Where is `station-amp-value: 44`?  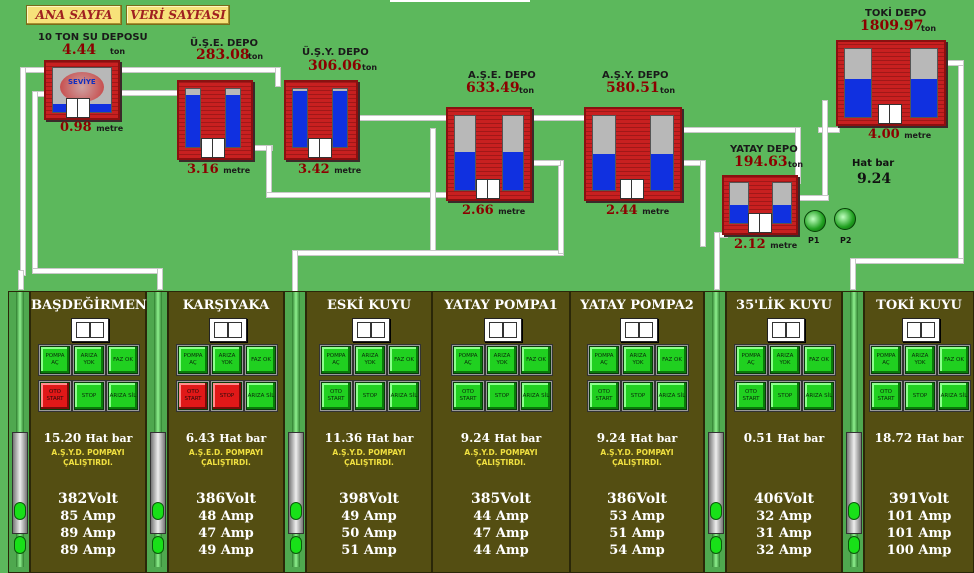
station-amp-value: 44 is located at coordinates (482, 550).